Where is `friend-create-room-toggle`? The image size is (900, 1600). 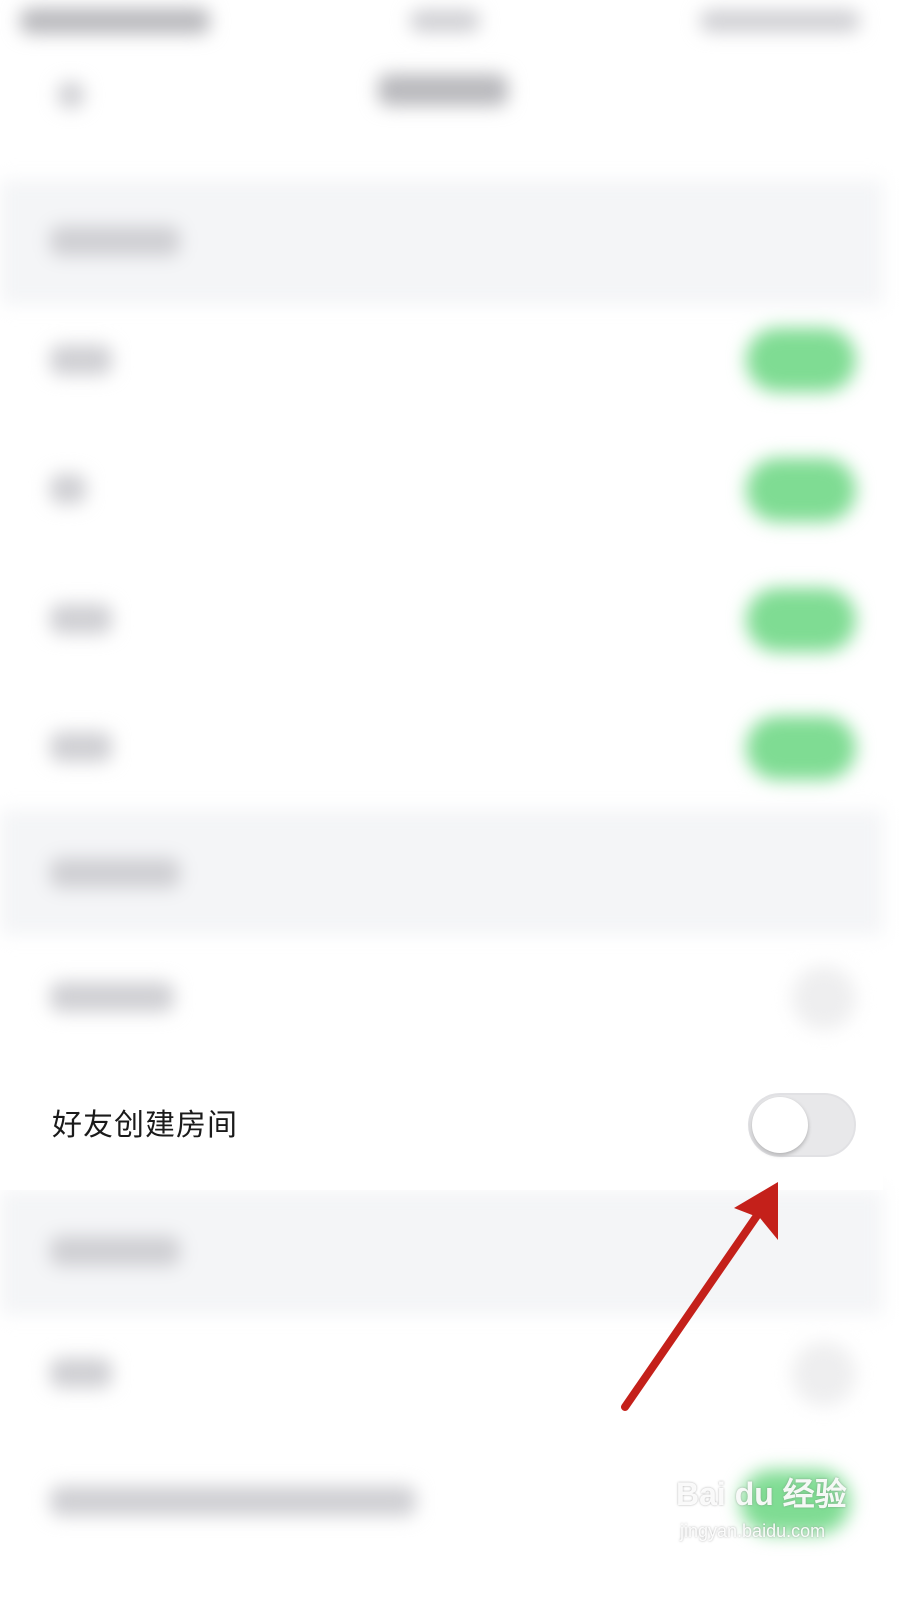
friend-create-room-toggle is located at coordinates (802, 1125).